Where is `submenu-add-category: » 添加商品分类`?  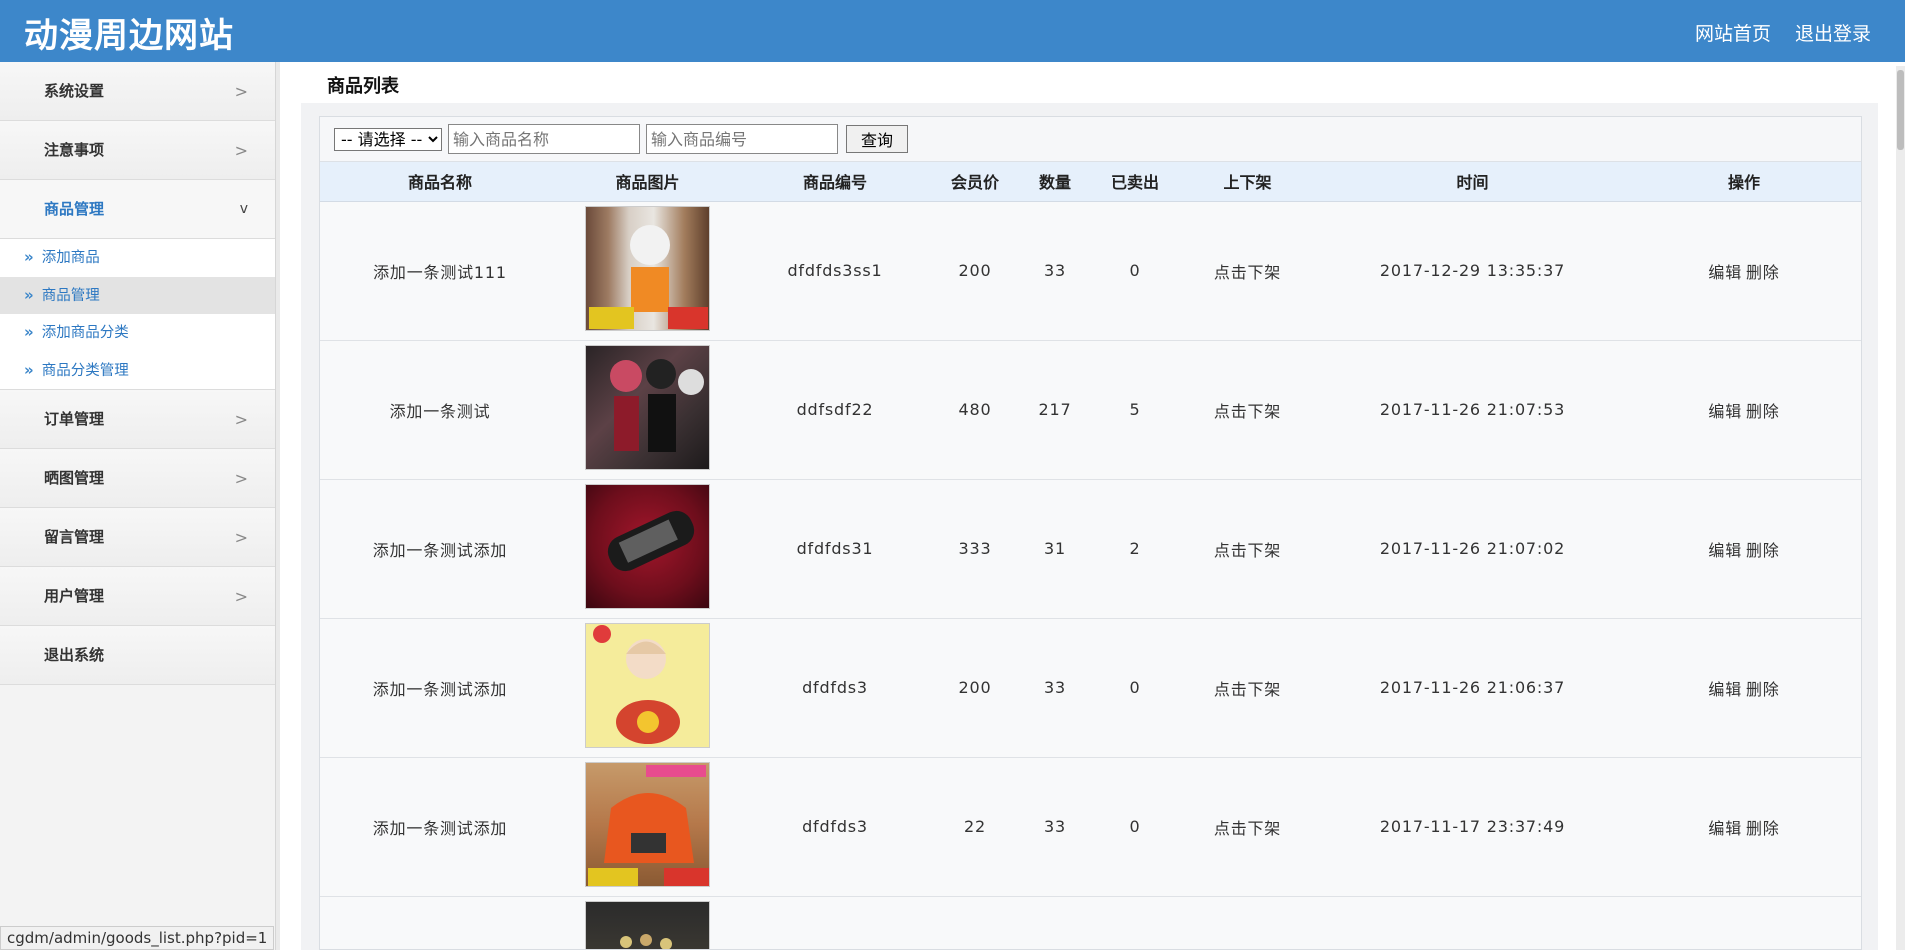 submenu-add-category: » 添加商品分类 is located at coordinates (137, 333).